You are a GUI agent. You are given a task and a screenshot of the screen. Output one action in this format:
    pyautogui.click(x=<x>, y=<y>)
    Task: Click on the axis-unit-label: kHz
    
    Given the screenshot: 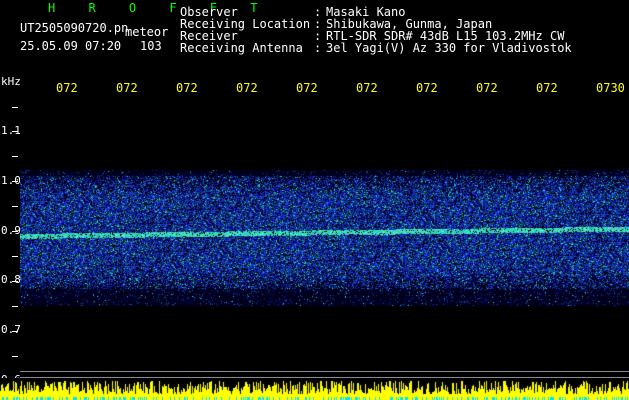 What is the action you would take?
    pyautogui.click(x=11, y=81)
    